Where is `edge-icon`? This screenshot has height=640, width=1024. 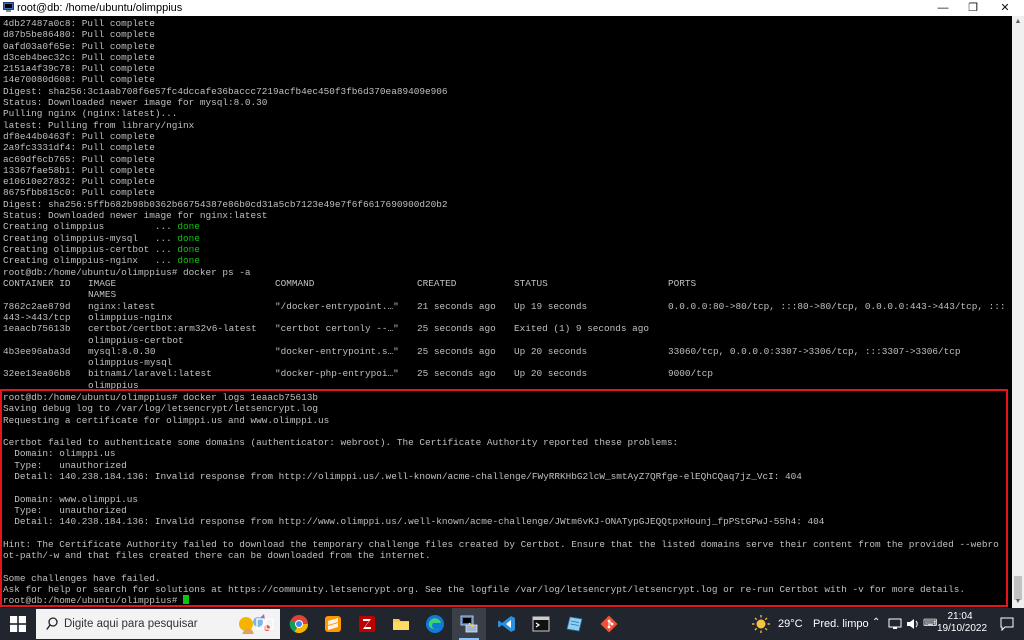 edge-icon is located at coordinates (435, 624).